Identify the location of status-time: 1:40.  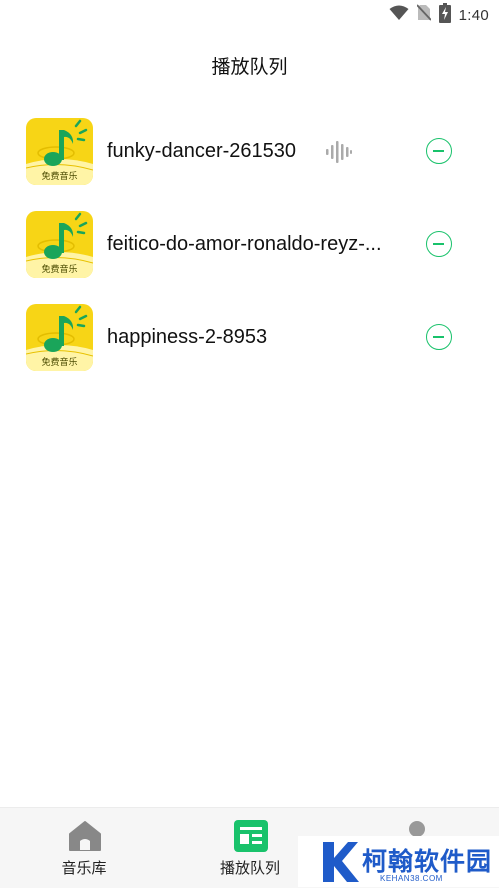
(473, 15).